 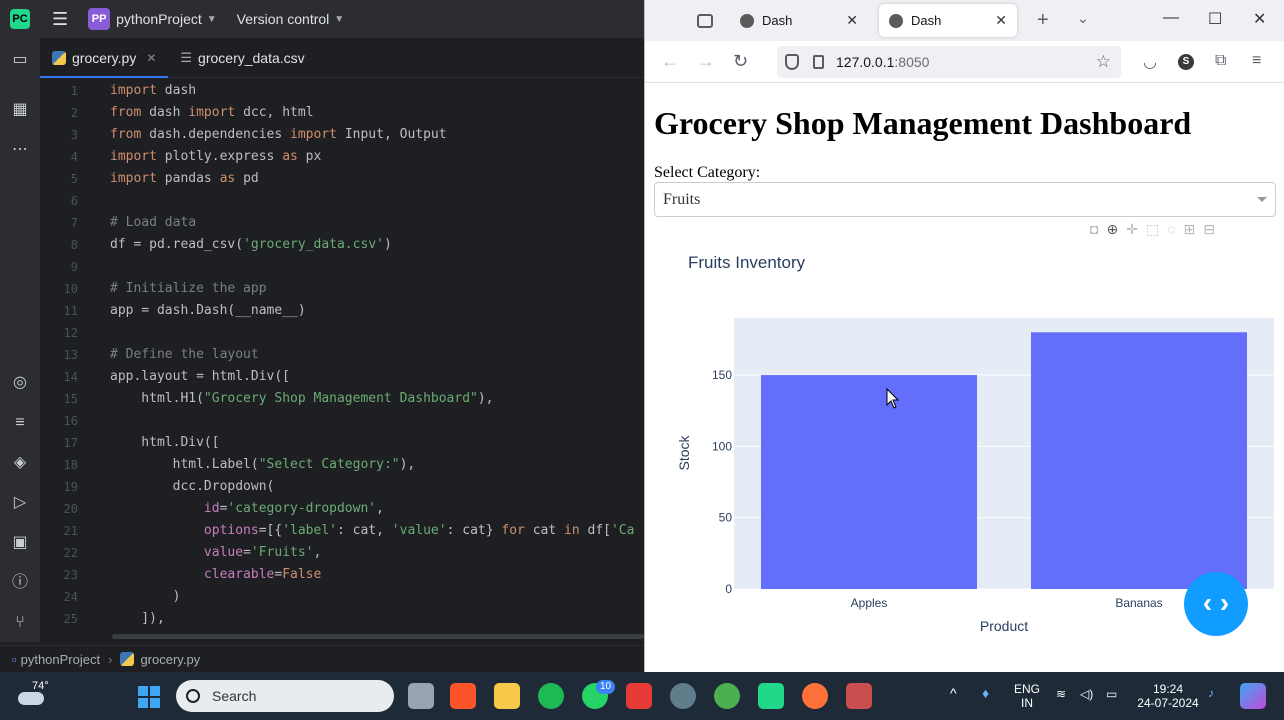 What do you see at coordinates (60, 19) in the screenshot?
I see `main-menu-icon: ☰` at bounding box center [60, 19].